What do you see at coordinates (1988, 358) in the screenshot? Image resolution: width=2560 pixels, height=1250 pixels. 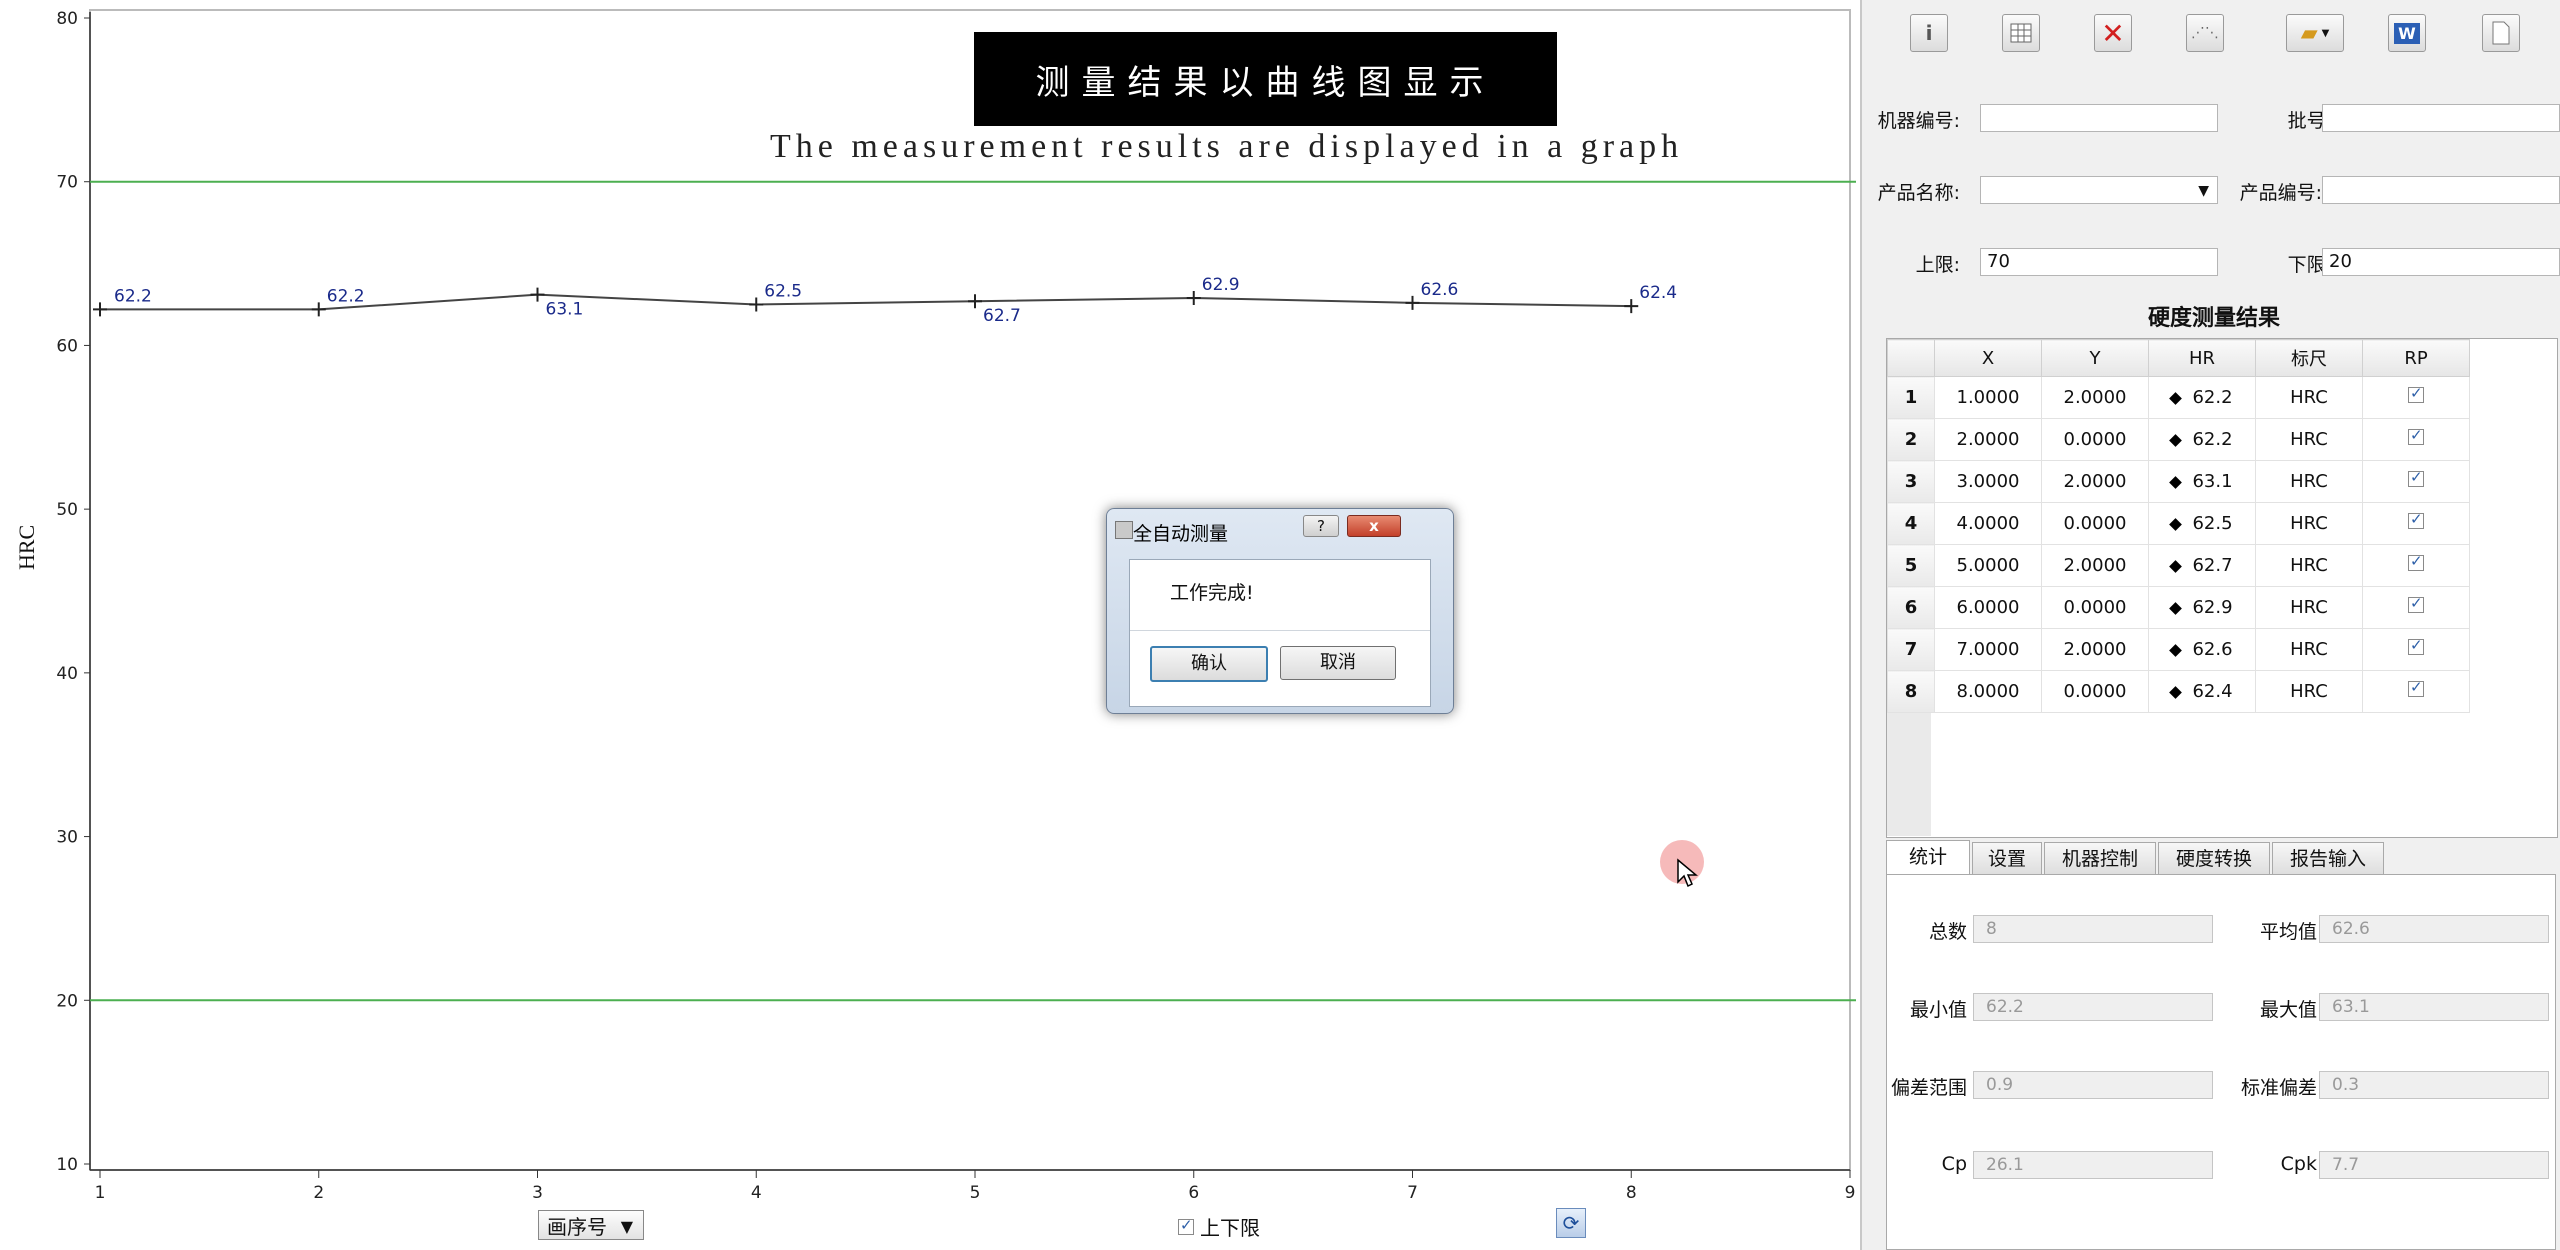 I see `col-header-x: X` at bounding box center [1988, 358].